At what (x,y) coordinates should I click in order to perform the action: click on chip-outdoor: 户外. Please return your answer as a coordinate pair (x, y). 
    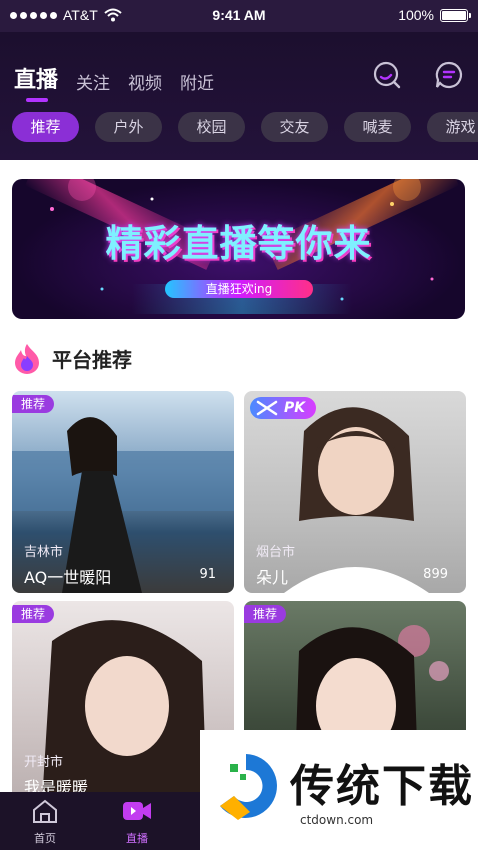
    Looking at the image, I should click on (128, 127).